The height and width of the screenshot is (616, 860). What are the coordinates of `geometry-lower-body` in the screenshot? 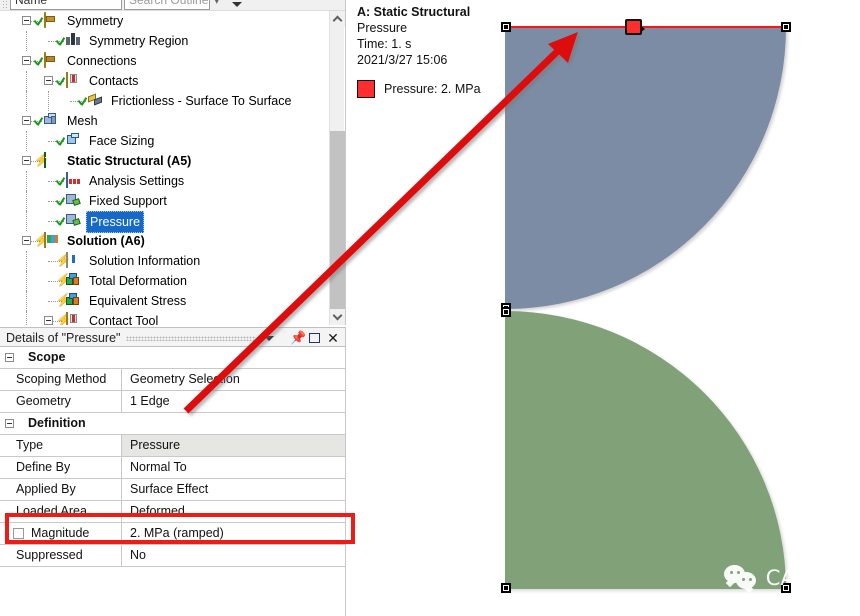 It's located at (645, 450).